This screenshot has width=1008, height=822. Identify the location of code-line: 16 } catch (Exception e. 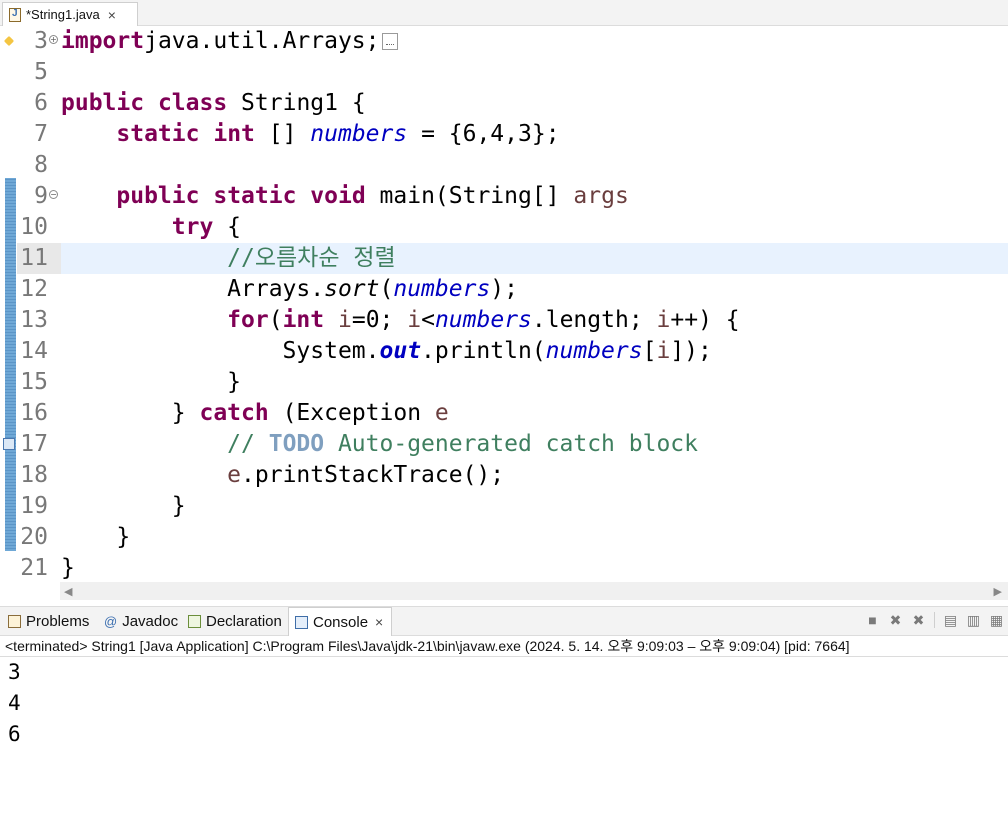
(504, 413).